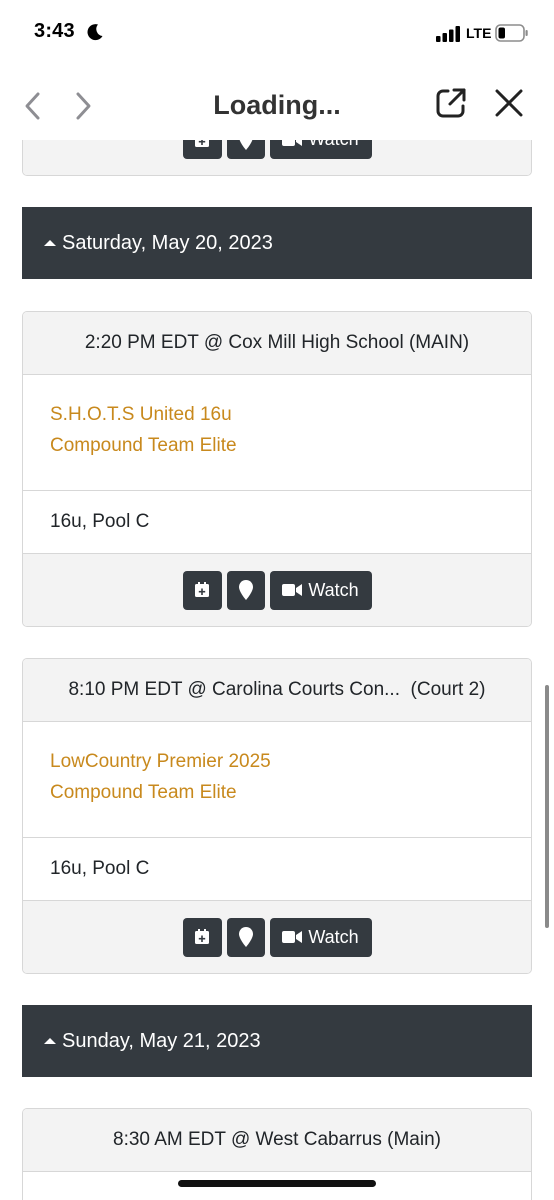 The width and height of the screenshot is (554, 1200). Describe the element at coordinates (161, 1040) in the screenshot. I see `day-label: Sunday, May 21, 2023` at that location.